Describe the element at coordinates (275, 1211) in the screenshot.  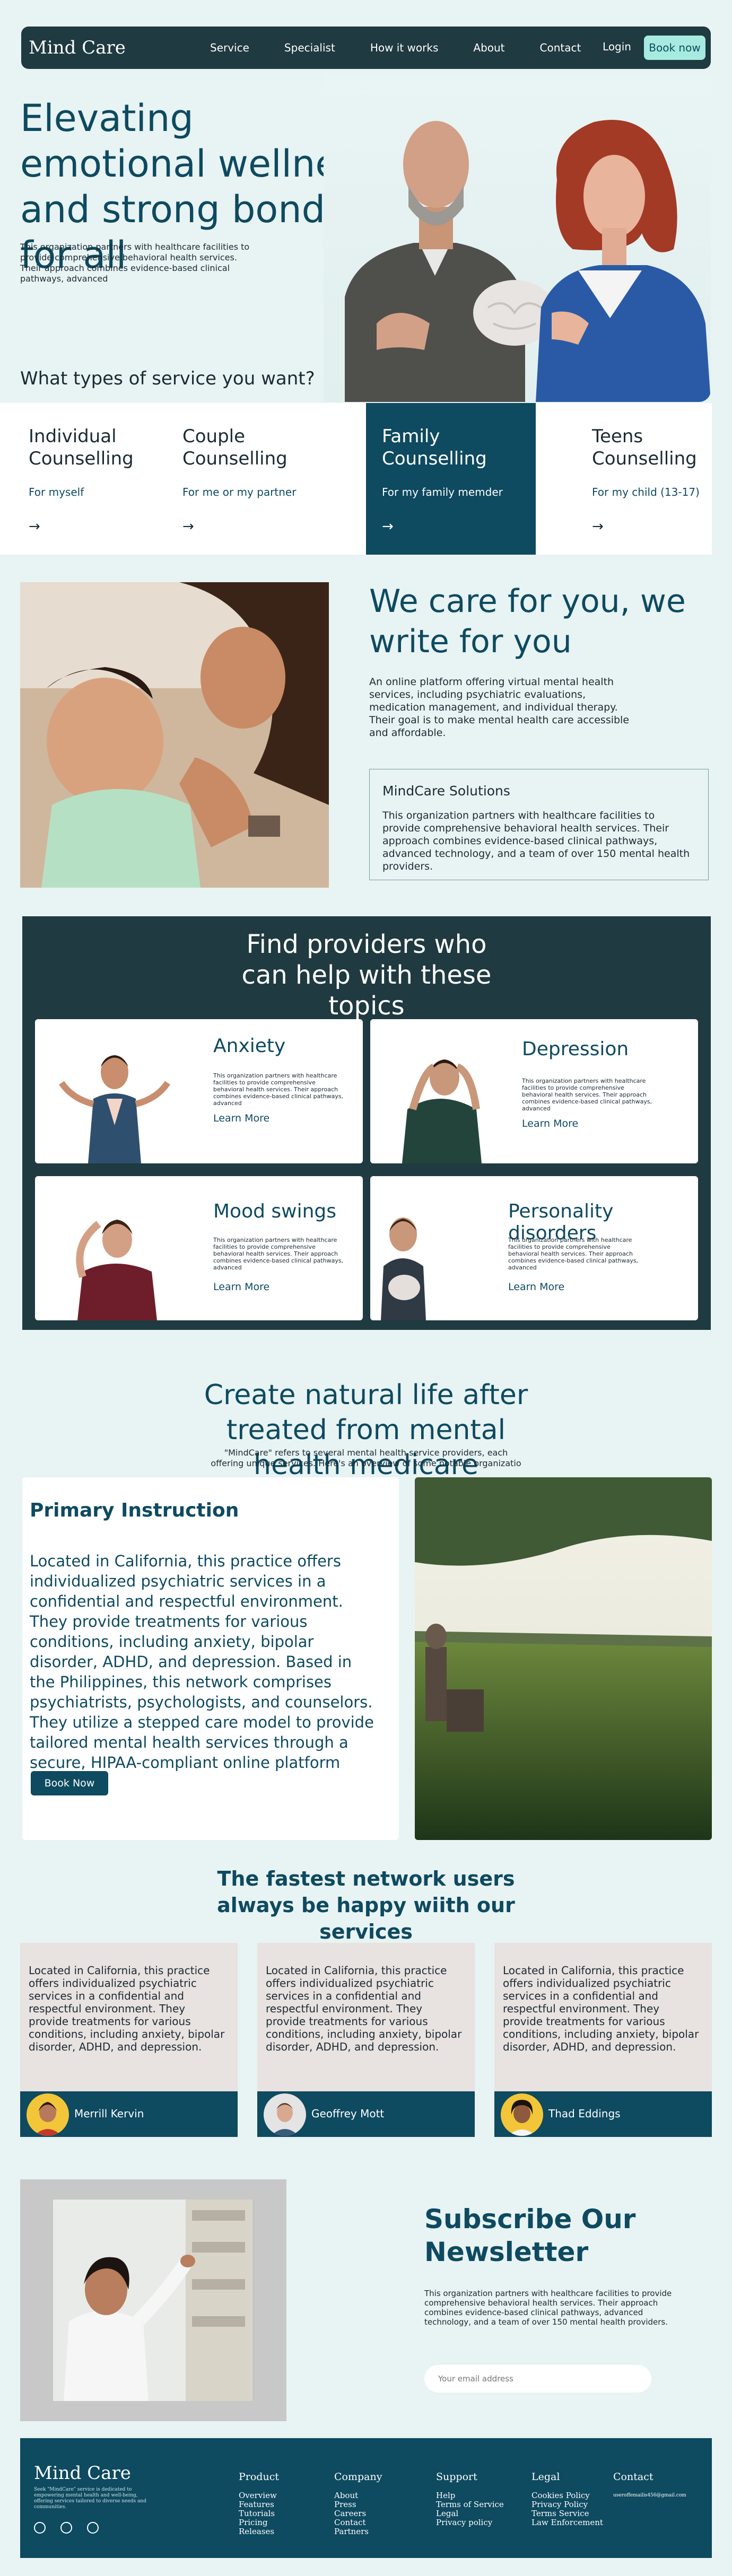
I see `provider-title: Mood swings` at that location.